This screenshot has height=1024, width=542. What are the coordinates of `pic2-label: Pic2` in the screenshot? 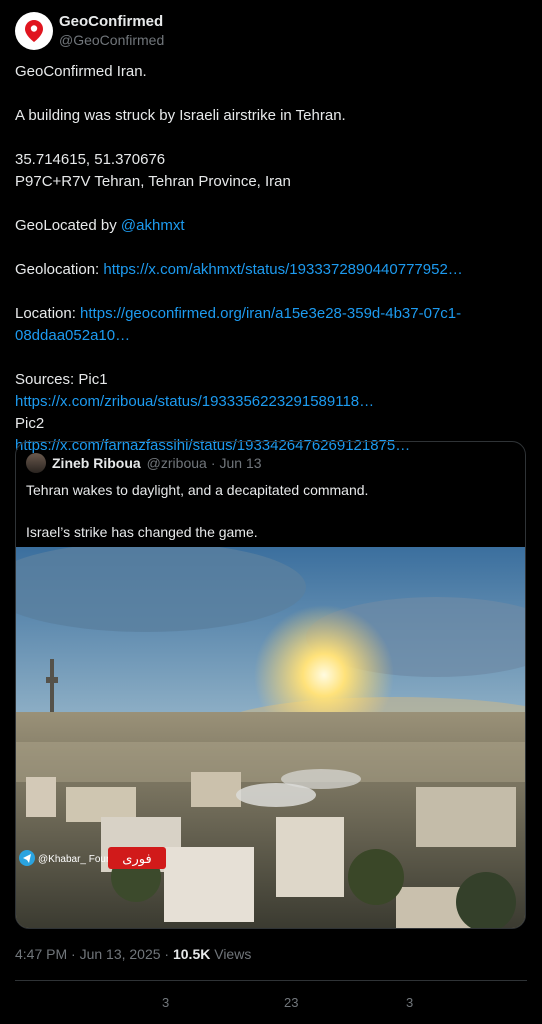 It's located at (30, 423).